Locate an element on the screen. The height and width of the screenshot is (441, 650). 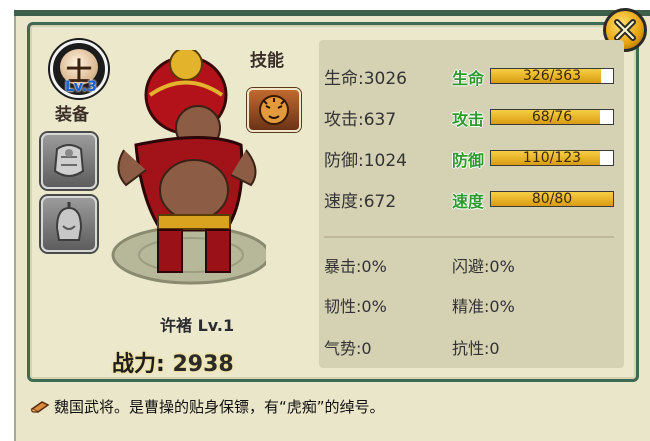
window-top-bar is located at coordinates (332, 13).